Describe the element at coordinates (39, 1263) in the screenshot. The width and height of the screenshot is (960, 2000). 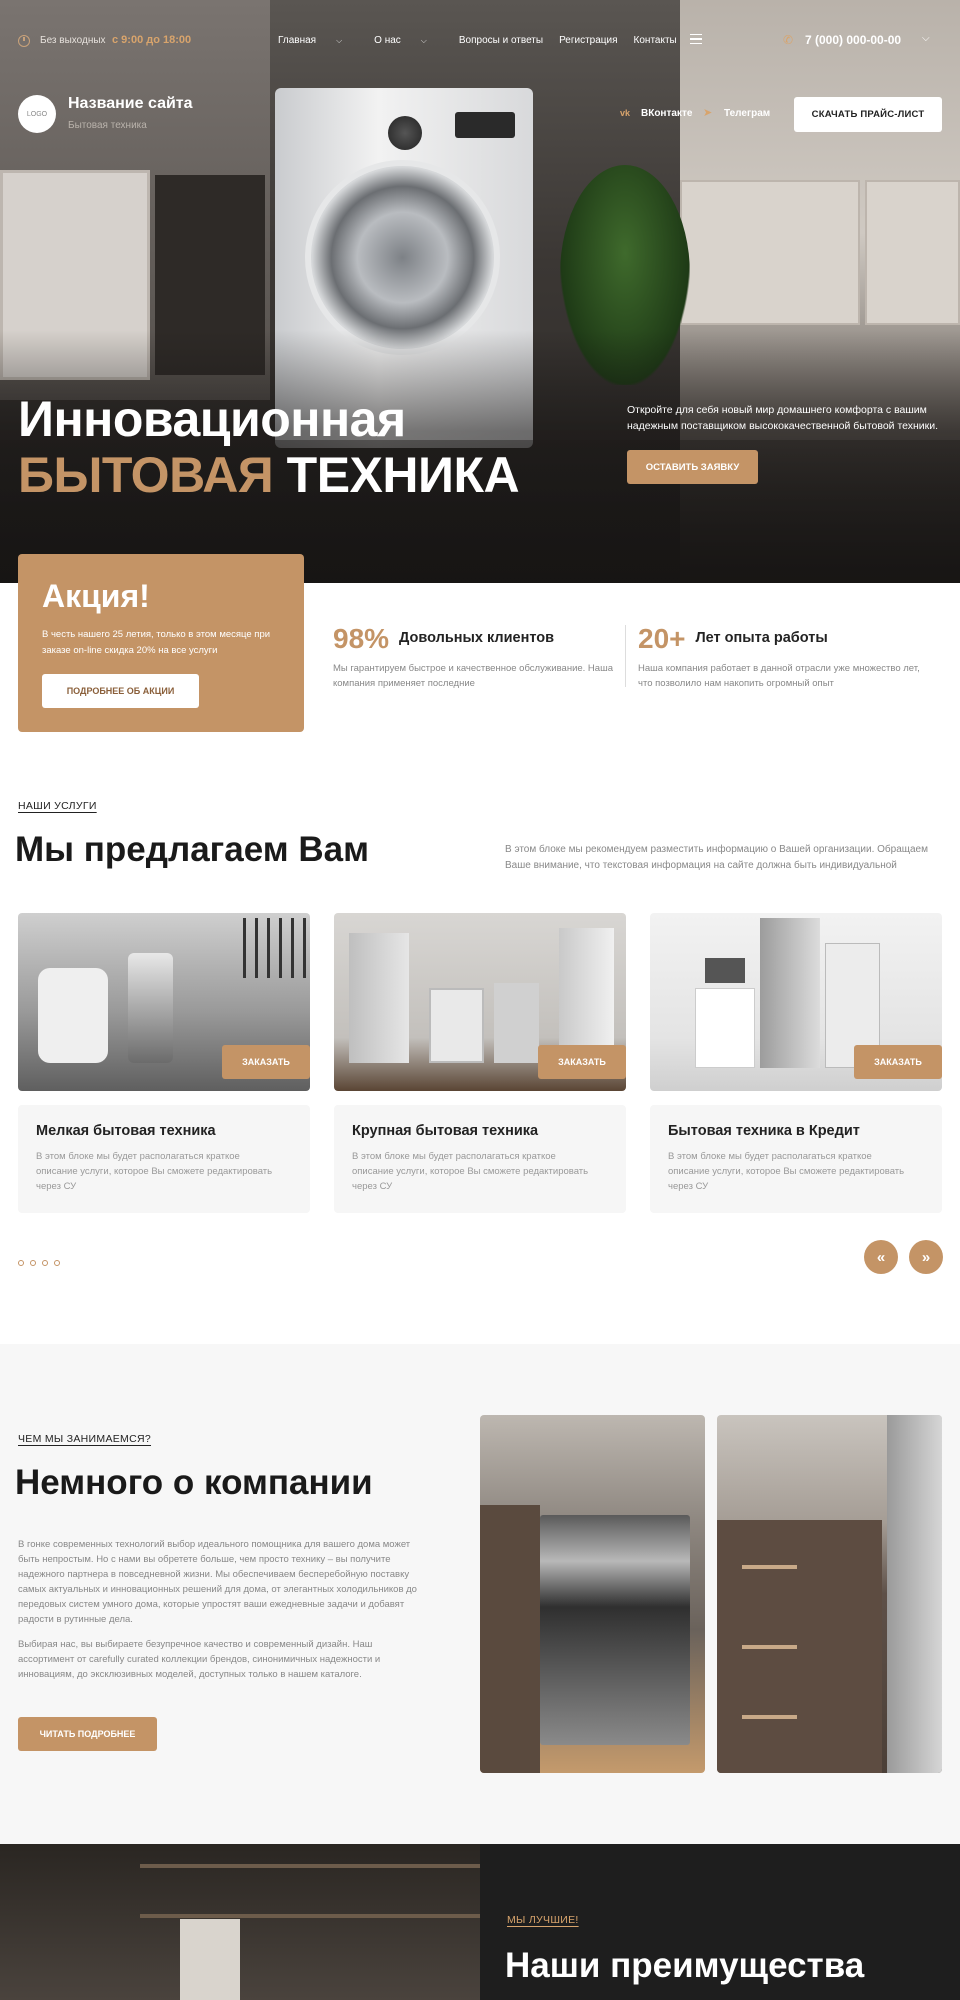
I see `slider-pagination` at that location.